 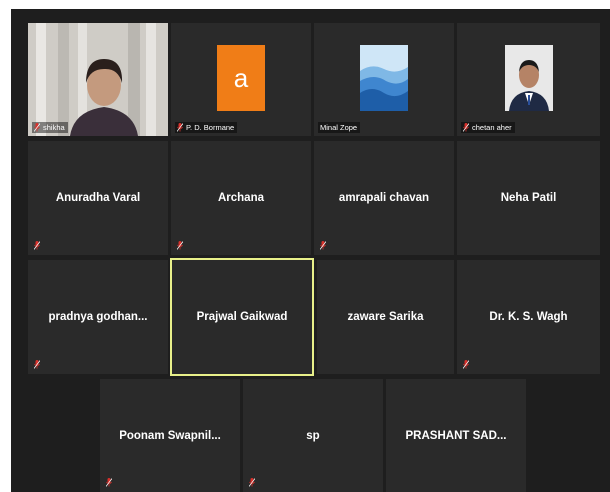 I want to click on participant-name: amrapali chavan, so click(x=384, y=198).